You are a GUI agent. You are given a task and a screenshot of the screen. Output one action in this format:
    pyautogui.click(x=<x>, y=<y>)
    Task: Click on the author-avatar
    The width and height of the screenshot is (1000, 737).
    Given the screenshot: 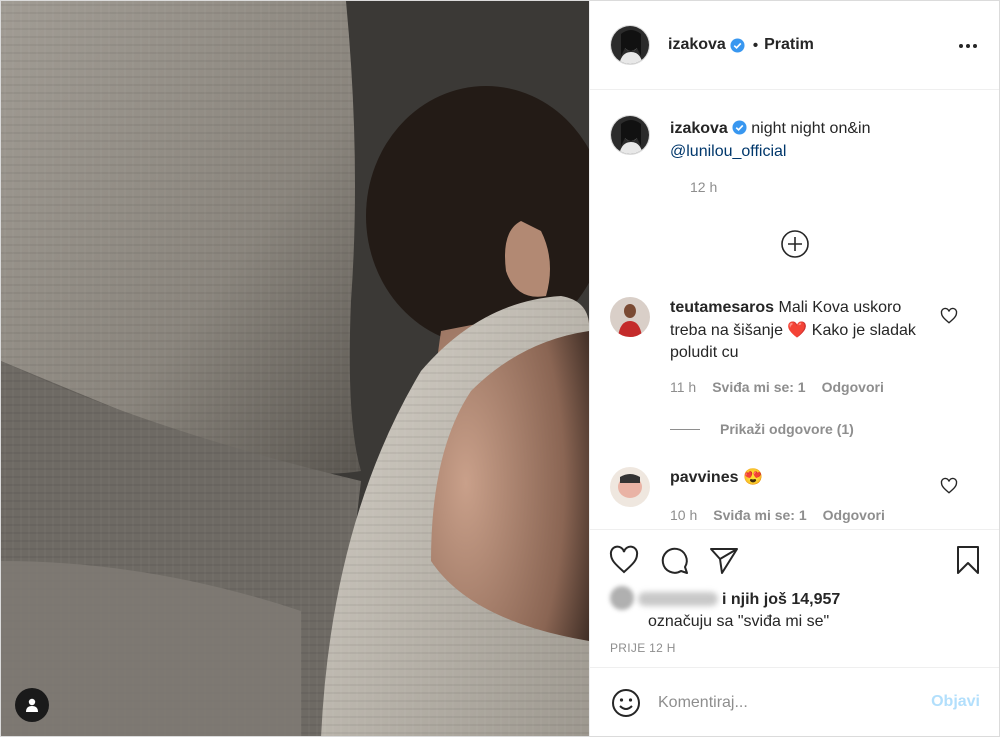 What is the action you would take?
    pyautogui.click(x=630, y=45)
    